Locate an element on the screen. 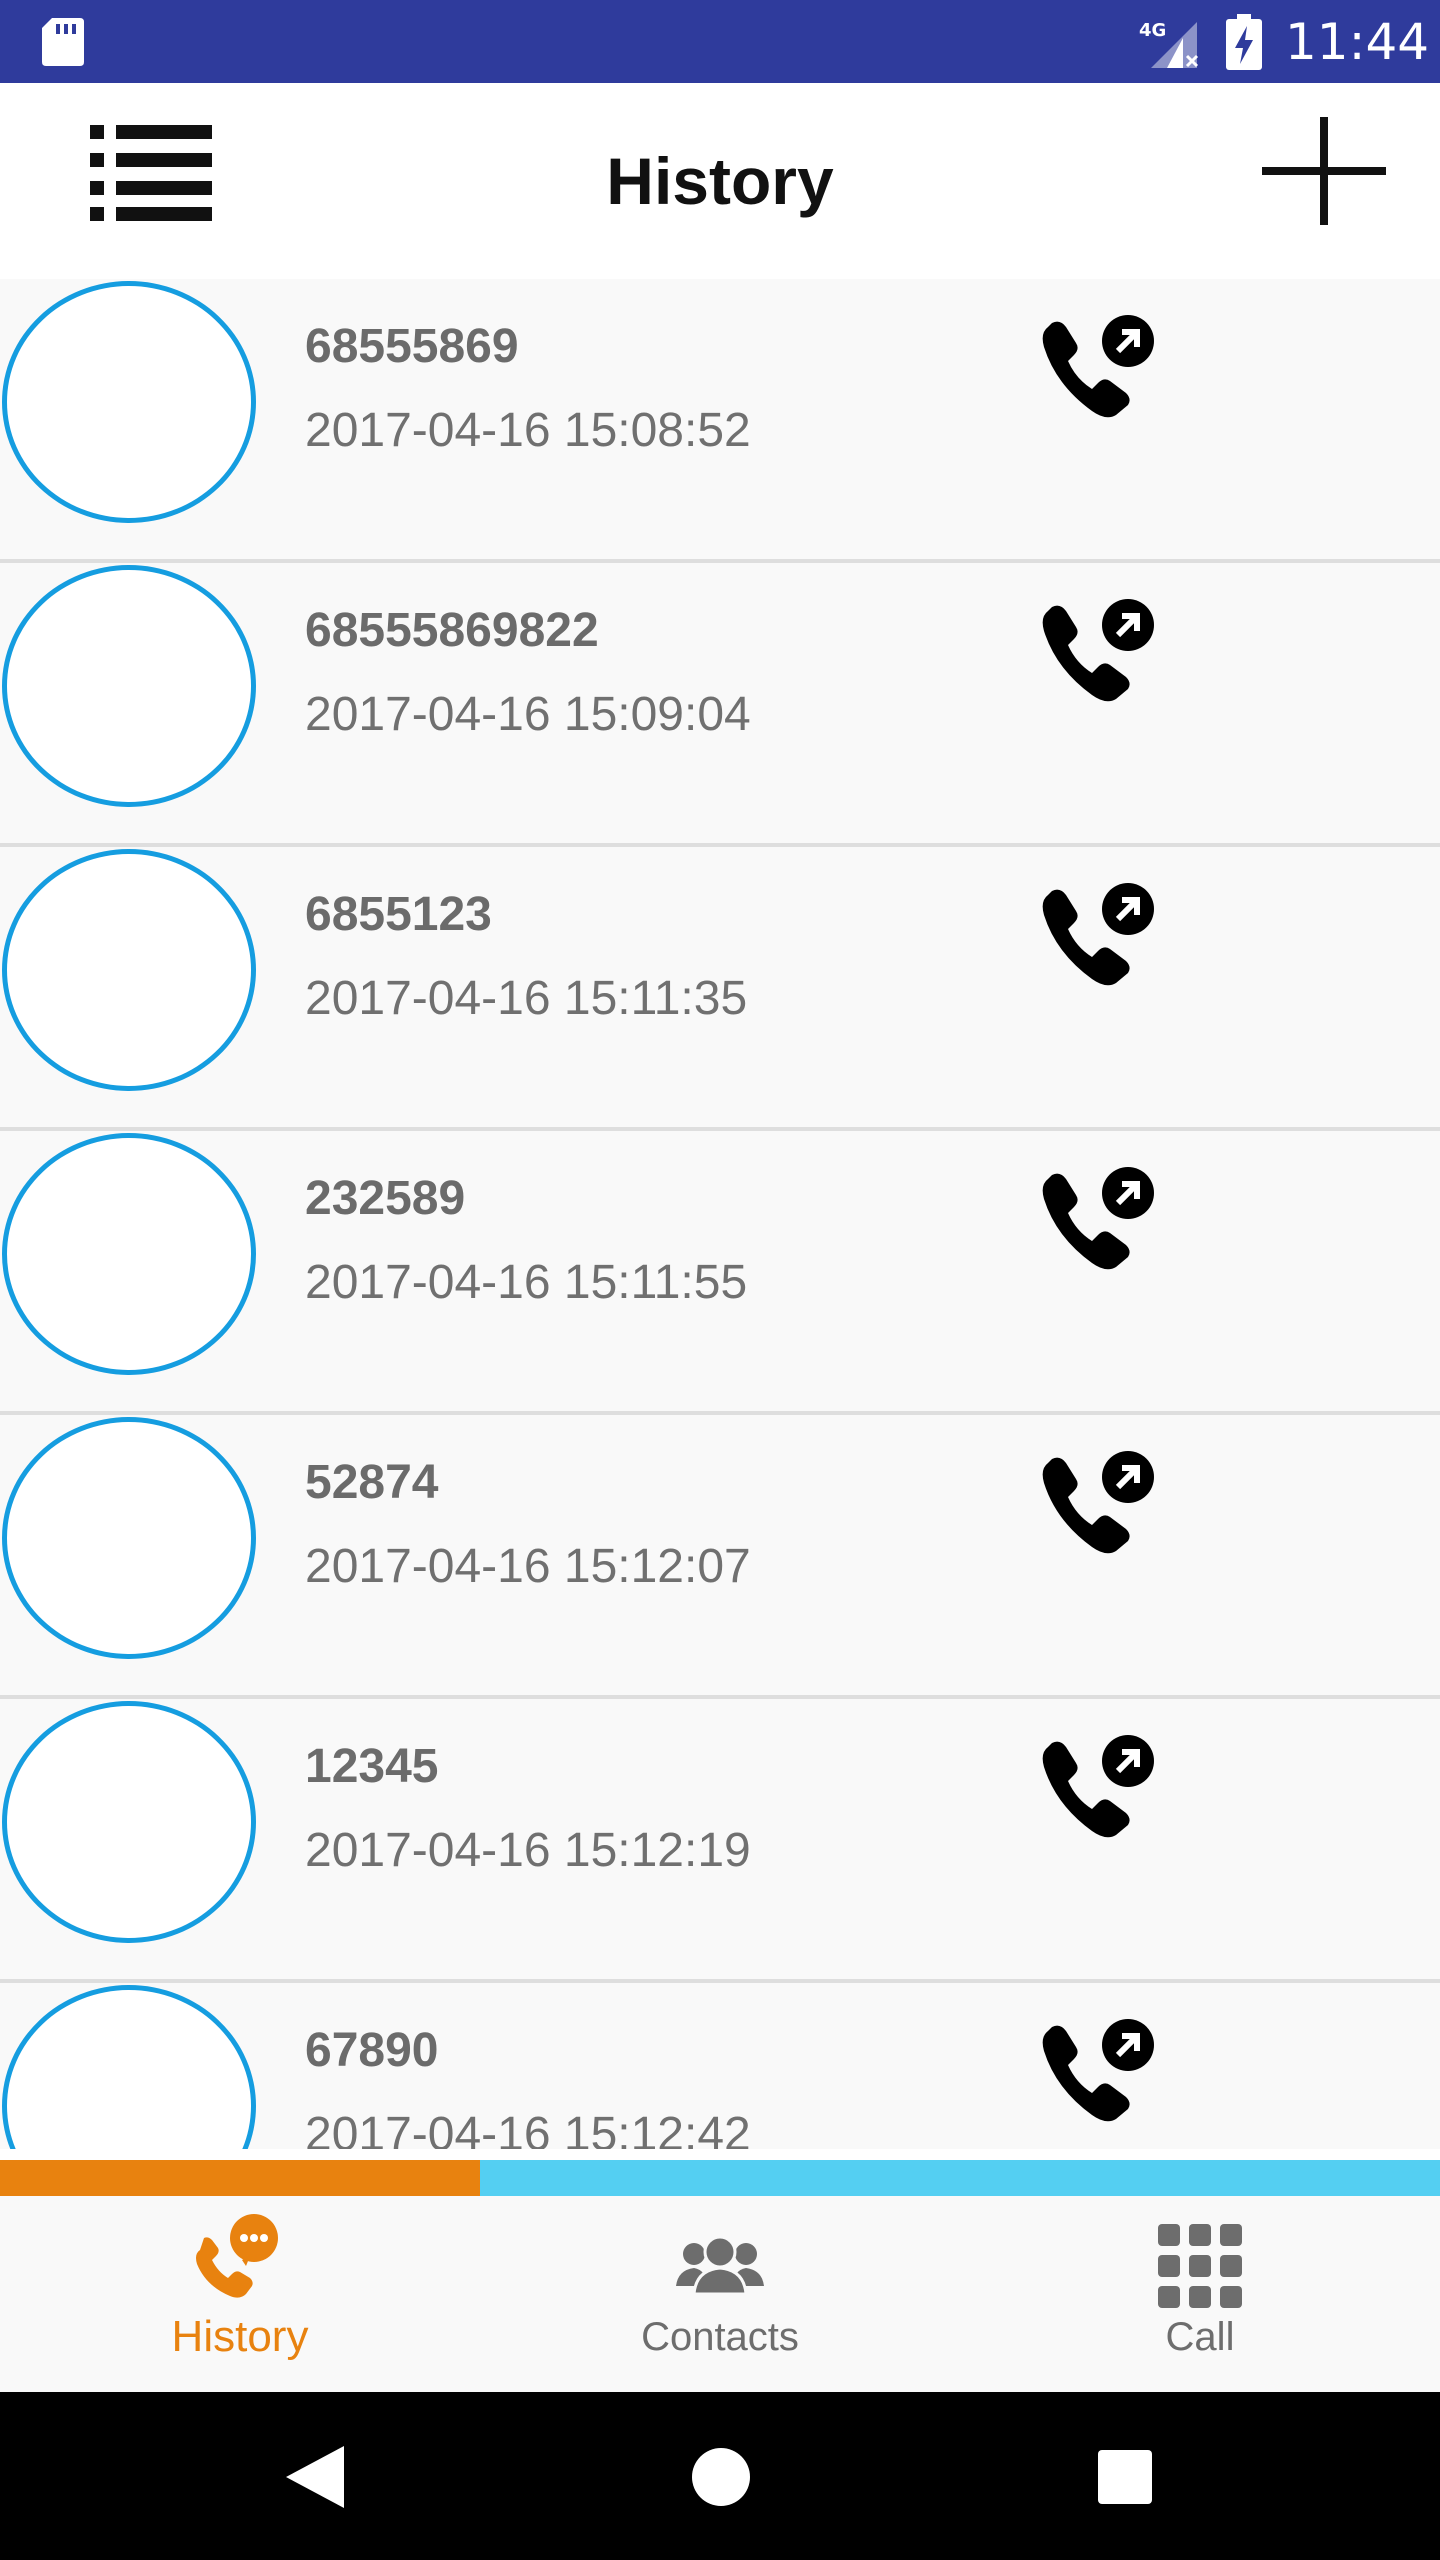  history-time: 2017-04-16 15:11:55 is located at coordinates (526, 1282).